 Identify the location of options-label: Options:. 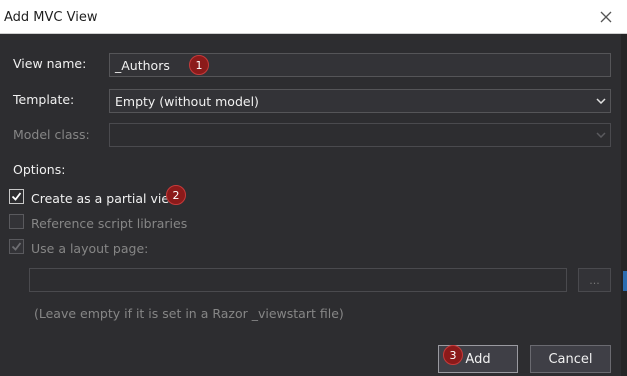
(39, 169).